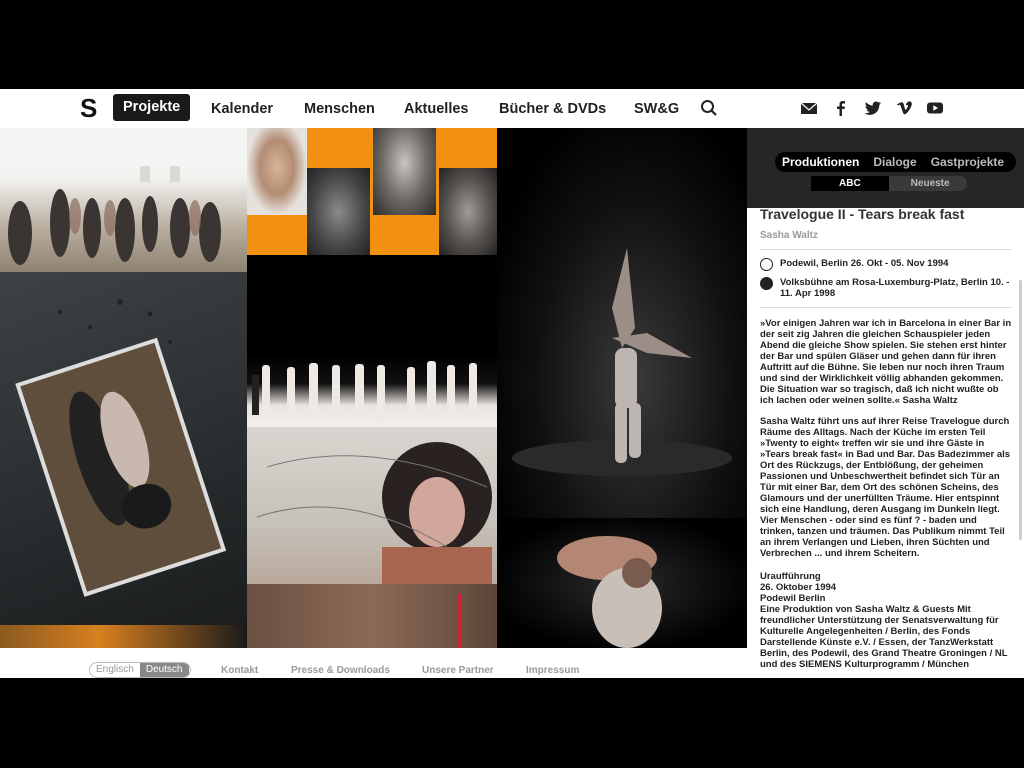 This screenshot has height=768, width=1024. What do you see at coordinates (123, 636) in the screenshot?
I see `photo-stage-strip` at bounding box center [123, 636].